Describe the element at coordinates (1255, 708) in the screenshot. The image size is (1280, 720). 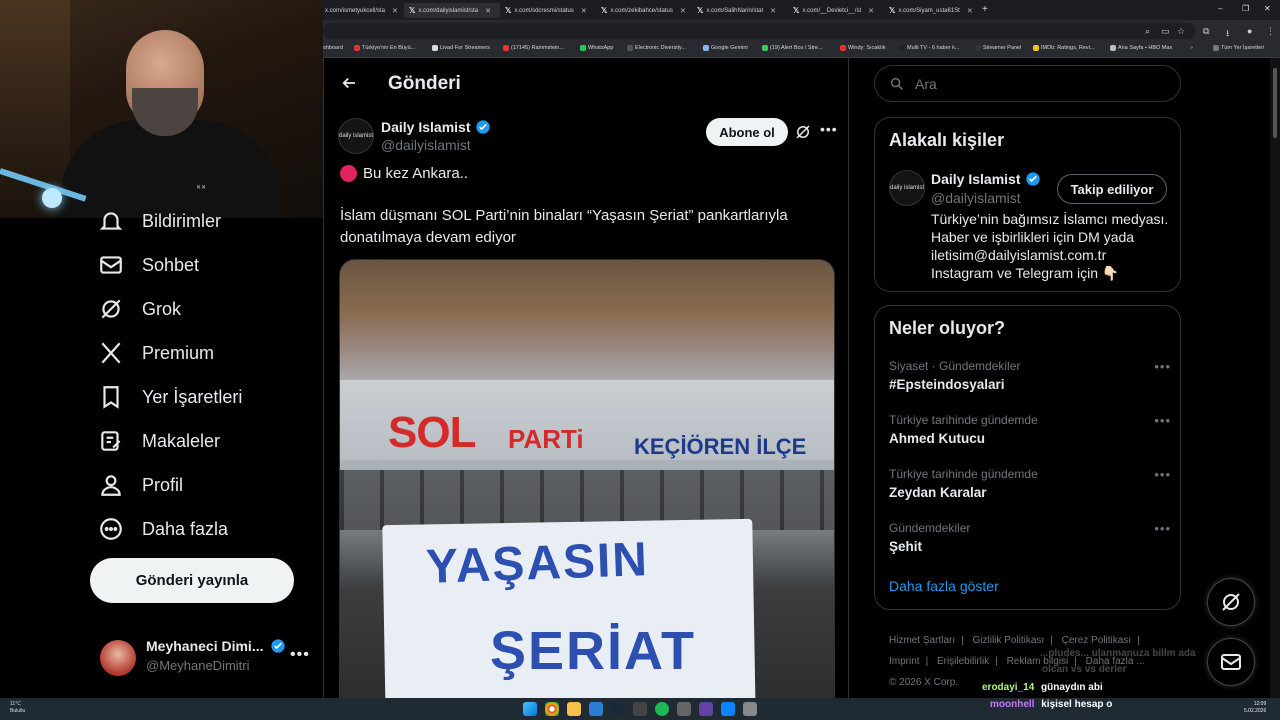
I see `system-clock: 12:09 5.02.2026` at that location.